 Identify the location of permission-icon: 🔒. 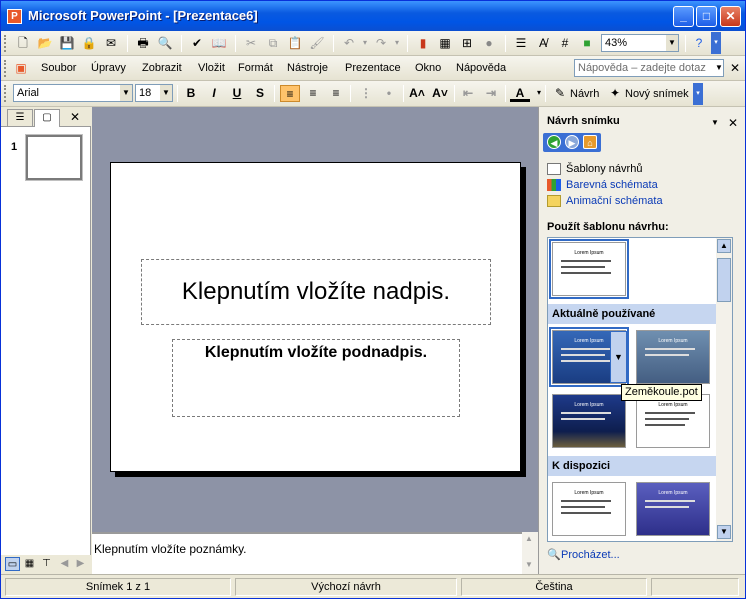
(89, 43).